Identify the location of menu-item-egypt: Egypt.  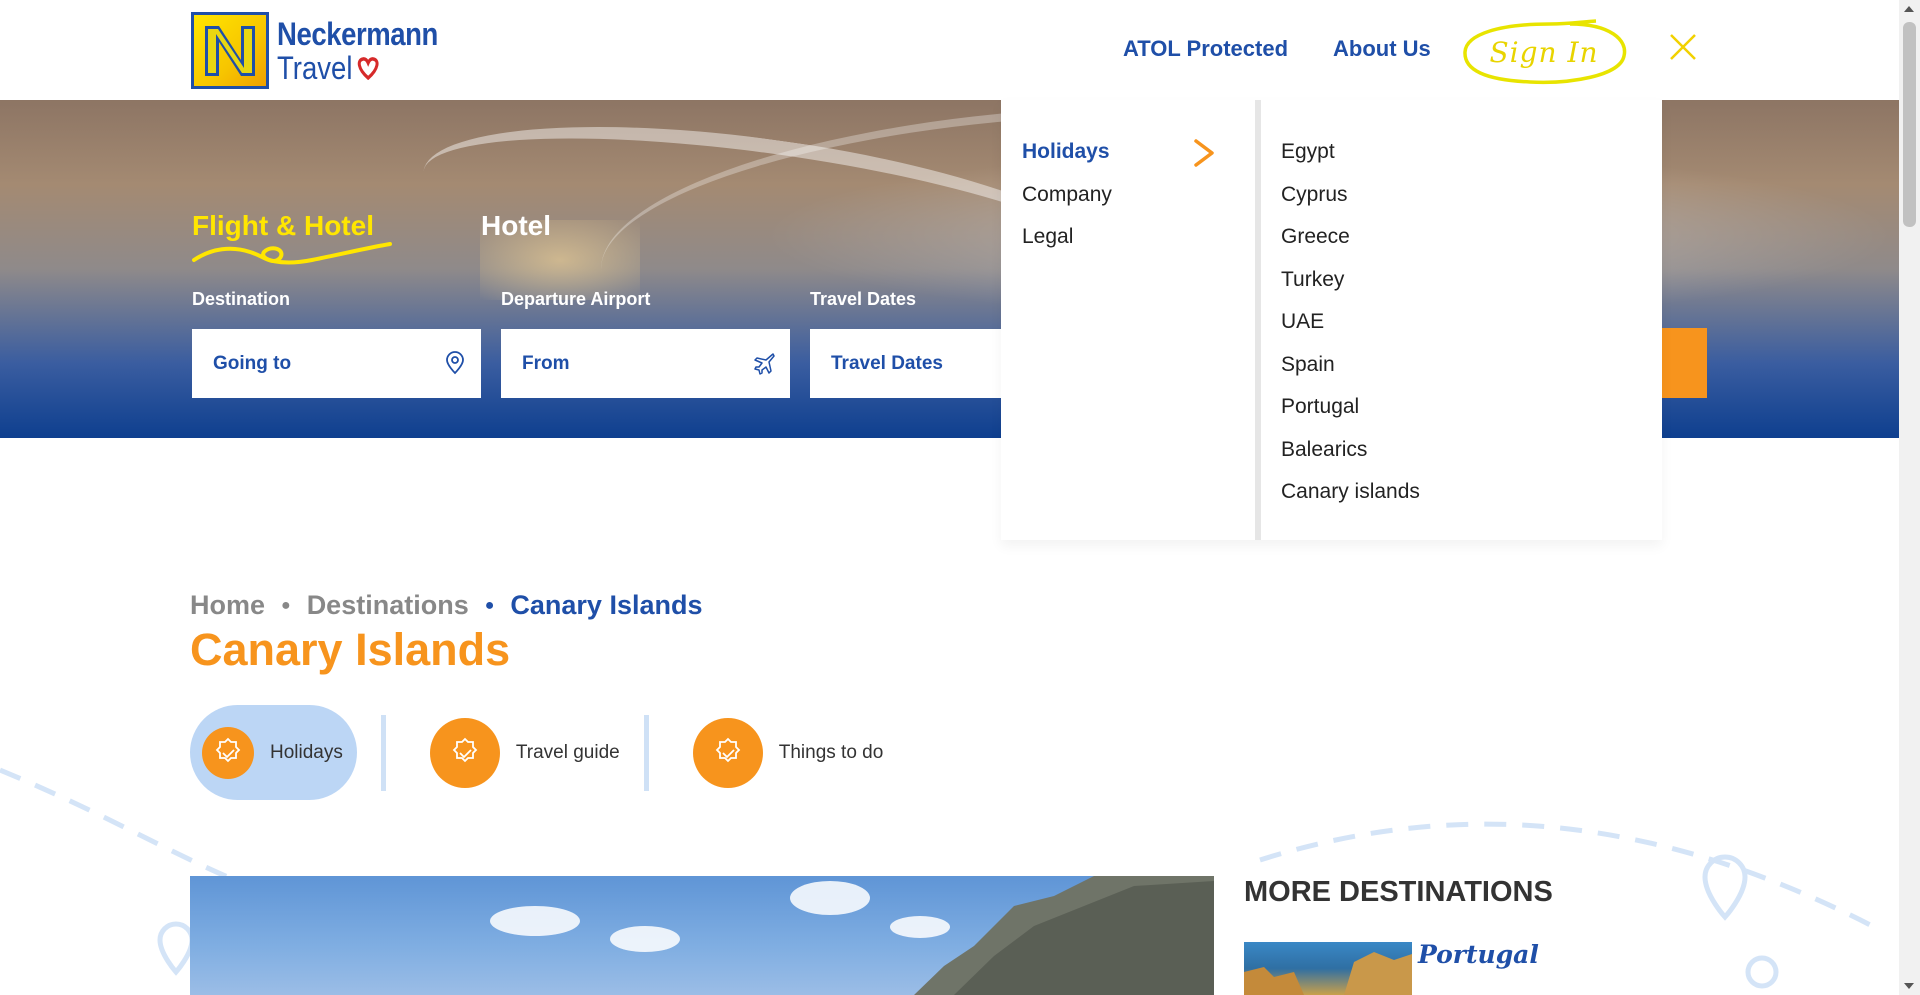
(1461, 159).